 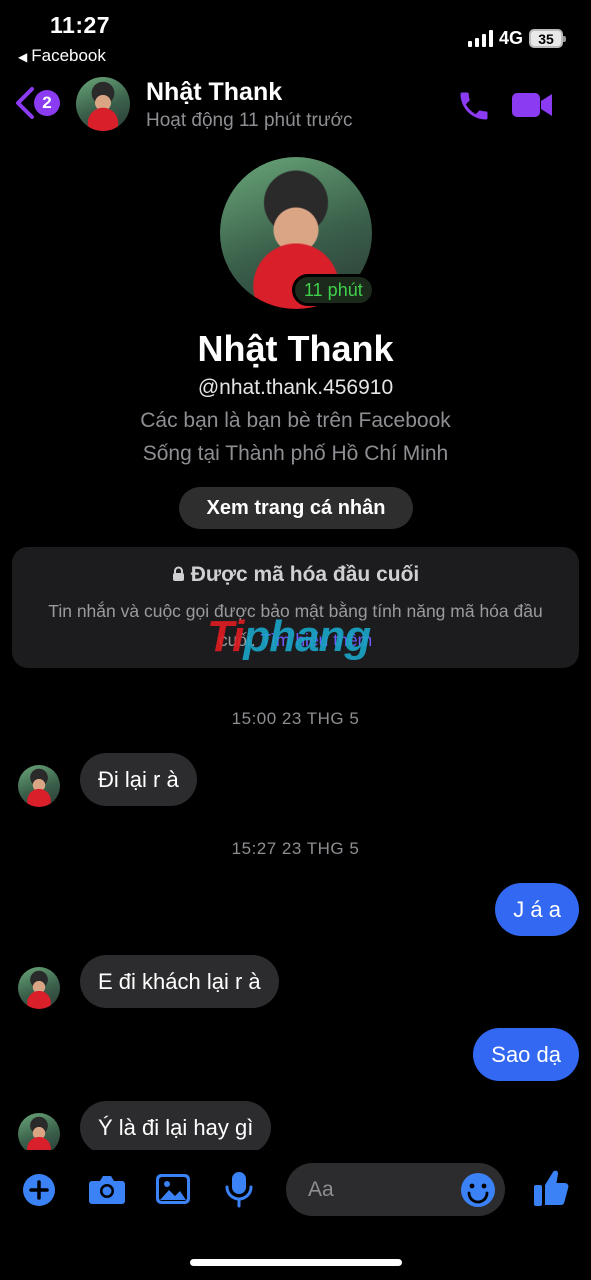 What do you see at coordinates (296, 1262) in the screenshot?
I see `home-indicator` at bounding box center [296, 1262].